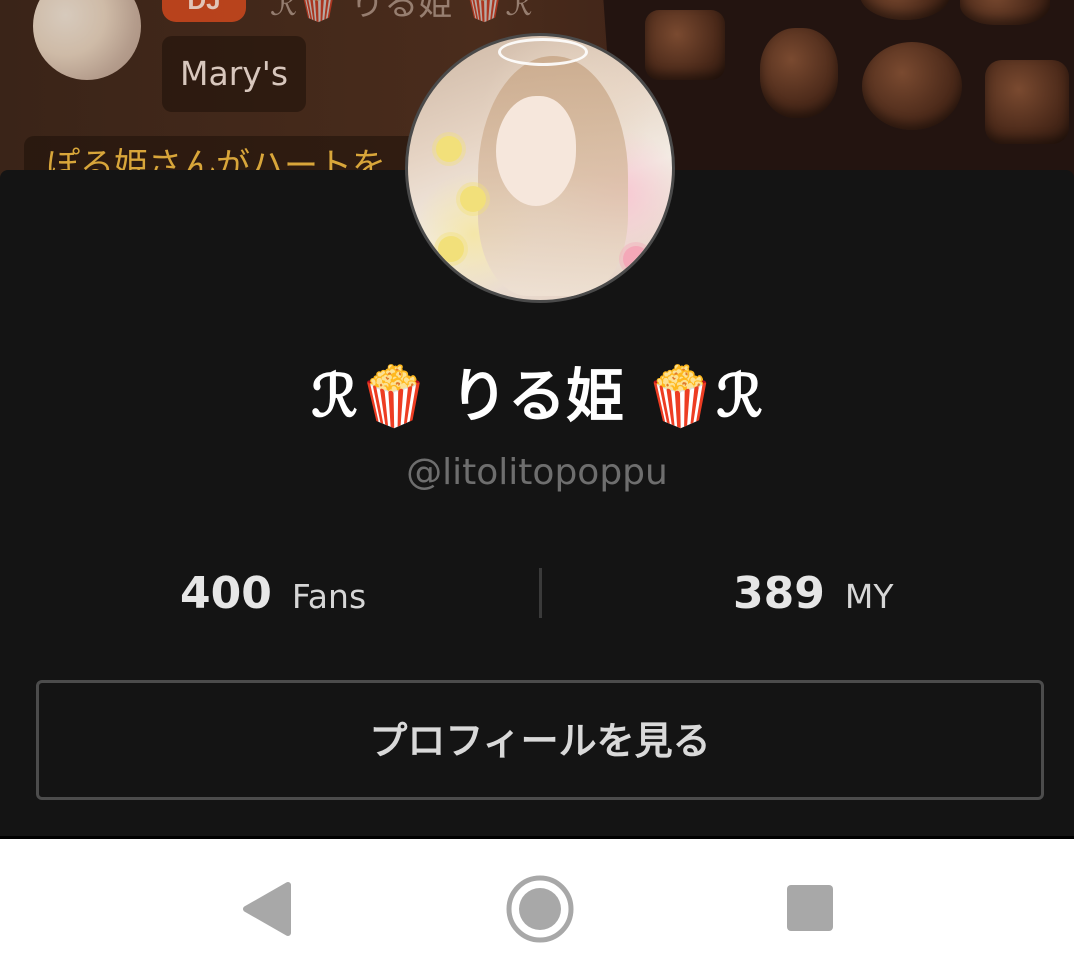  I want to click on home-circle-icon, so click(540, 909).